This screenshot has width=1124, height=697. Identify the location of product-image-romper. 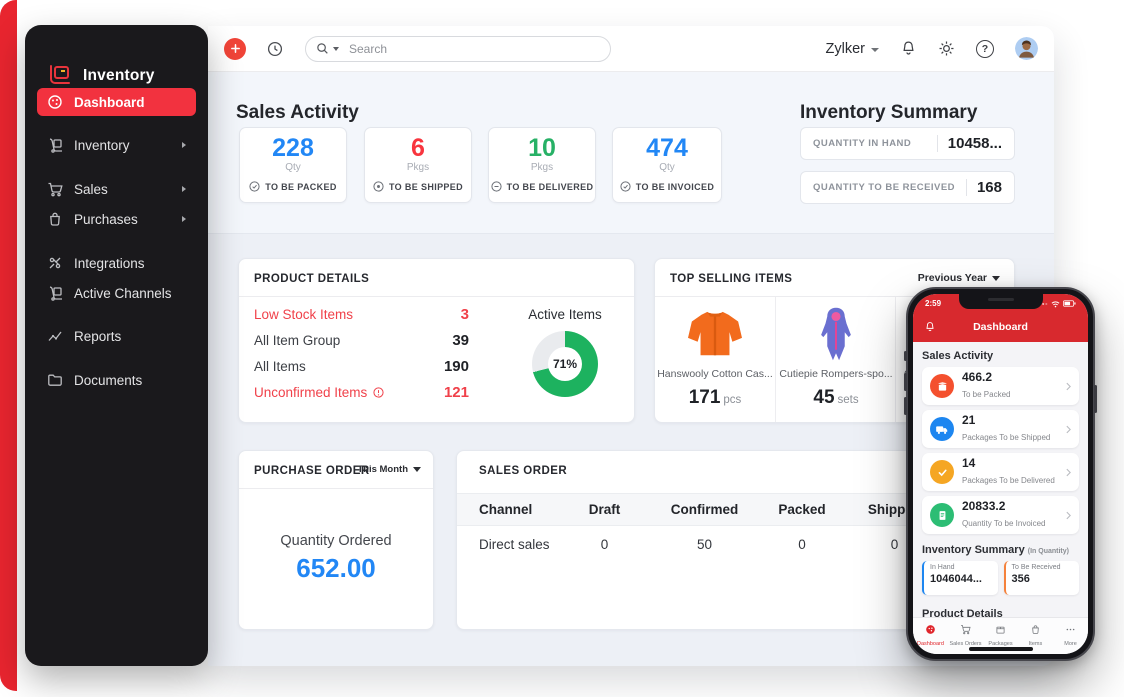
(836, 334).